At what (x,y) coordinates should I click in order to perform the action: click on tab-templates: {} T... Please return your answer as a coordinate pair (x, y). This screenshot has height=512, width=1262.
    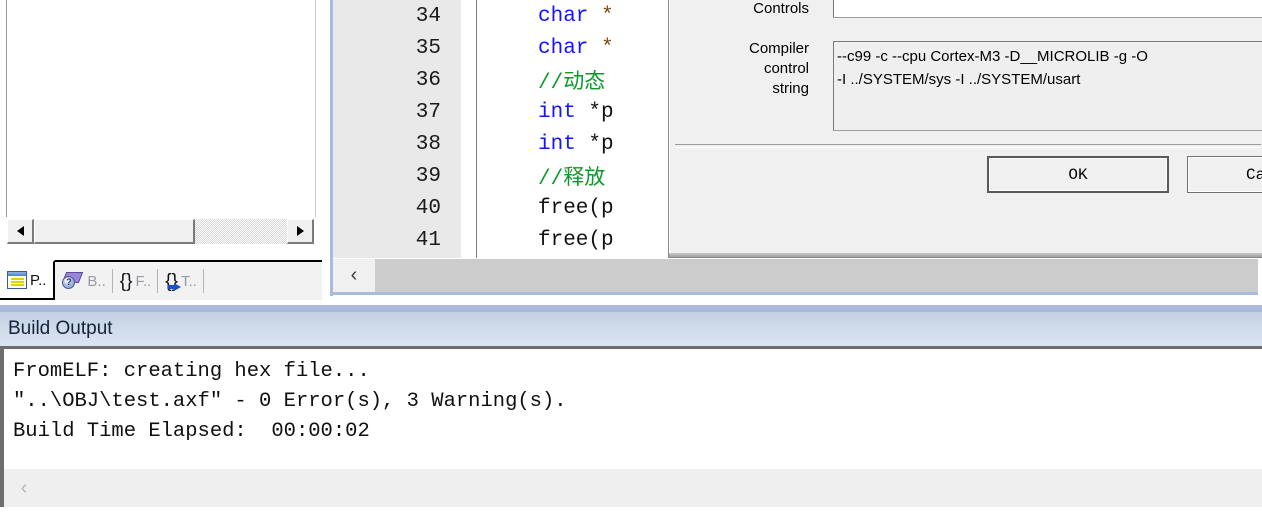
    Looking at the image, I should click on (181, 281).